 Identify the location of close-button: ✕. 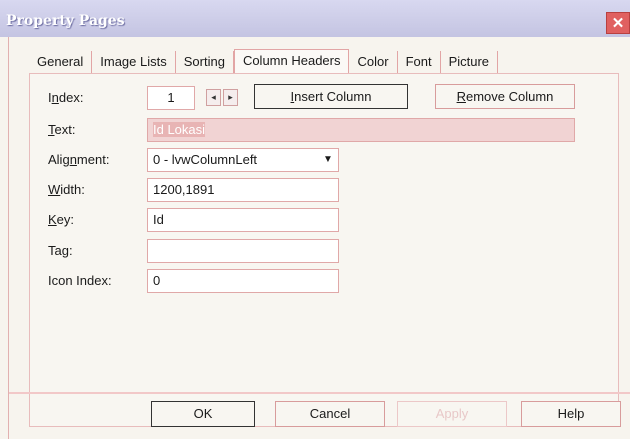
(618, 23).